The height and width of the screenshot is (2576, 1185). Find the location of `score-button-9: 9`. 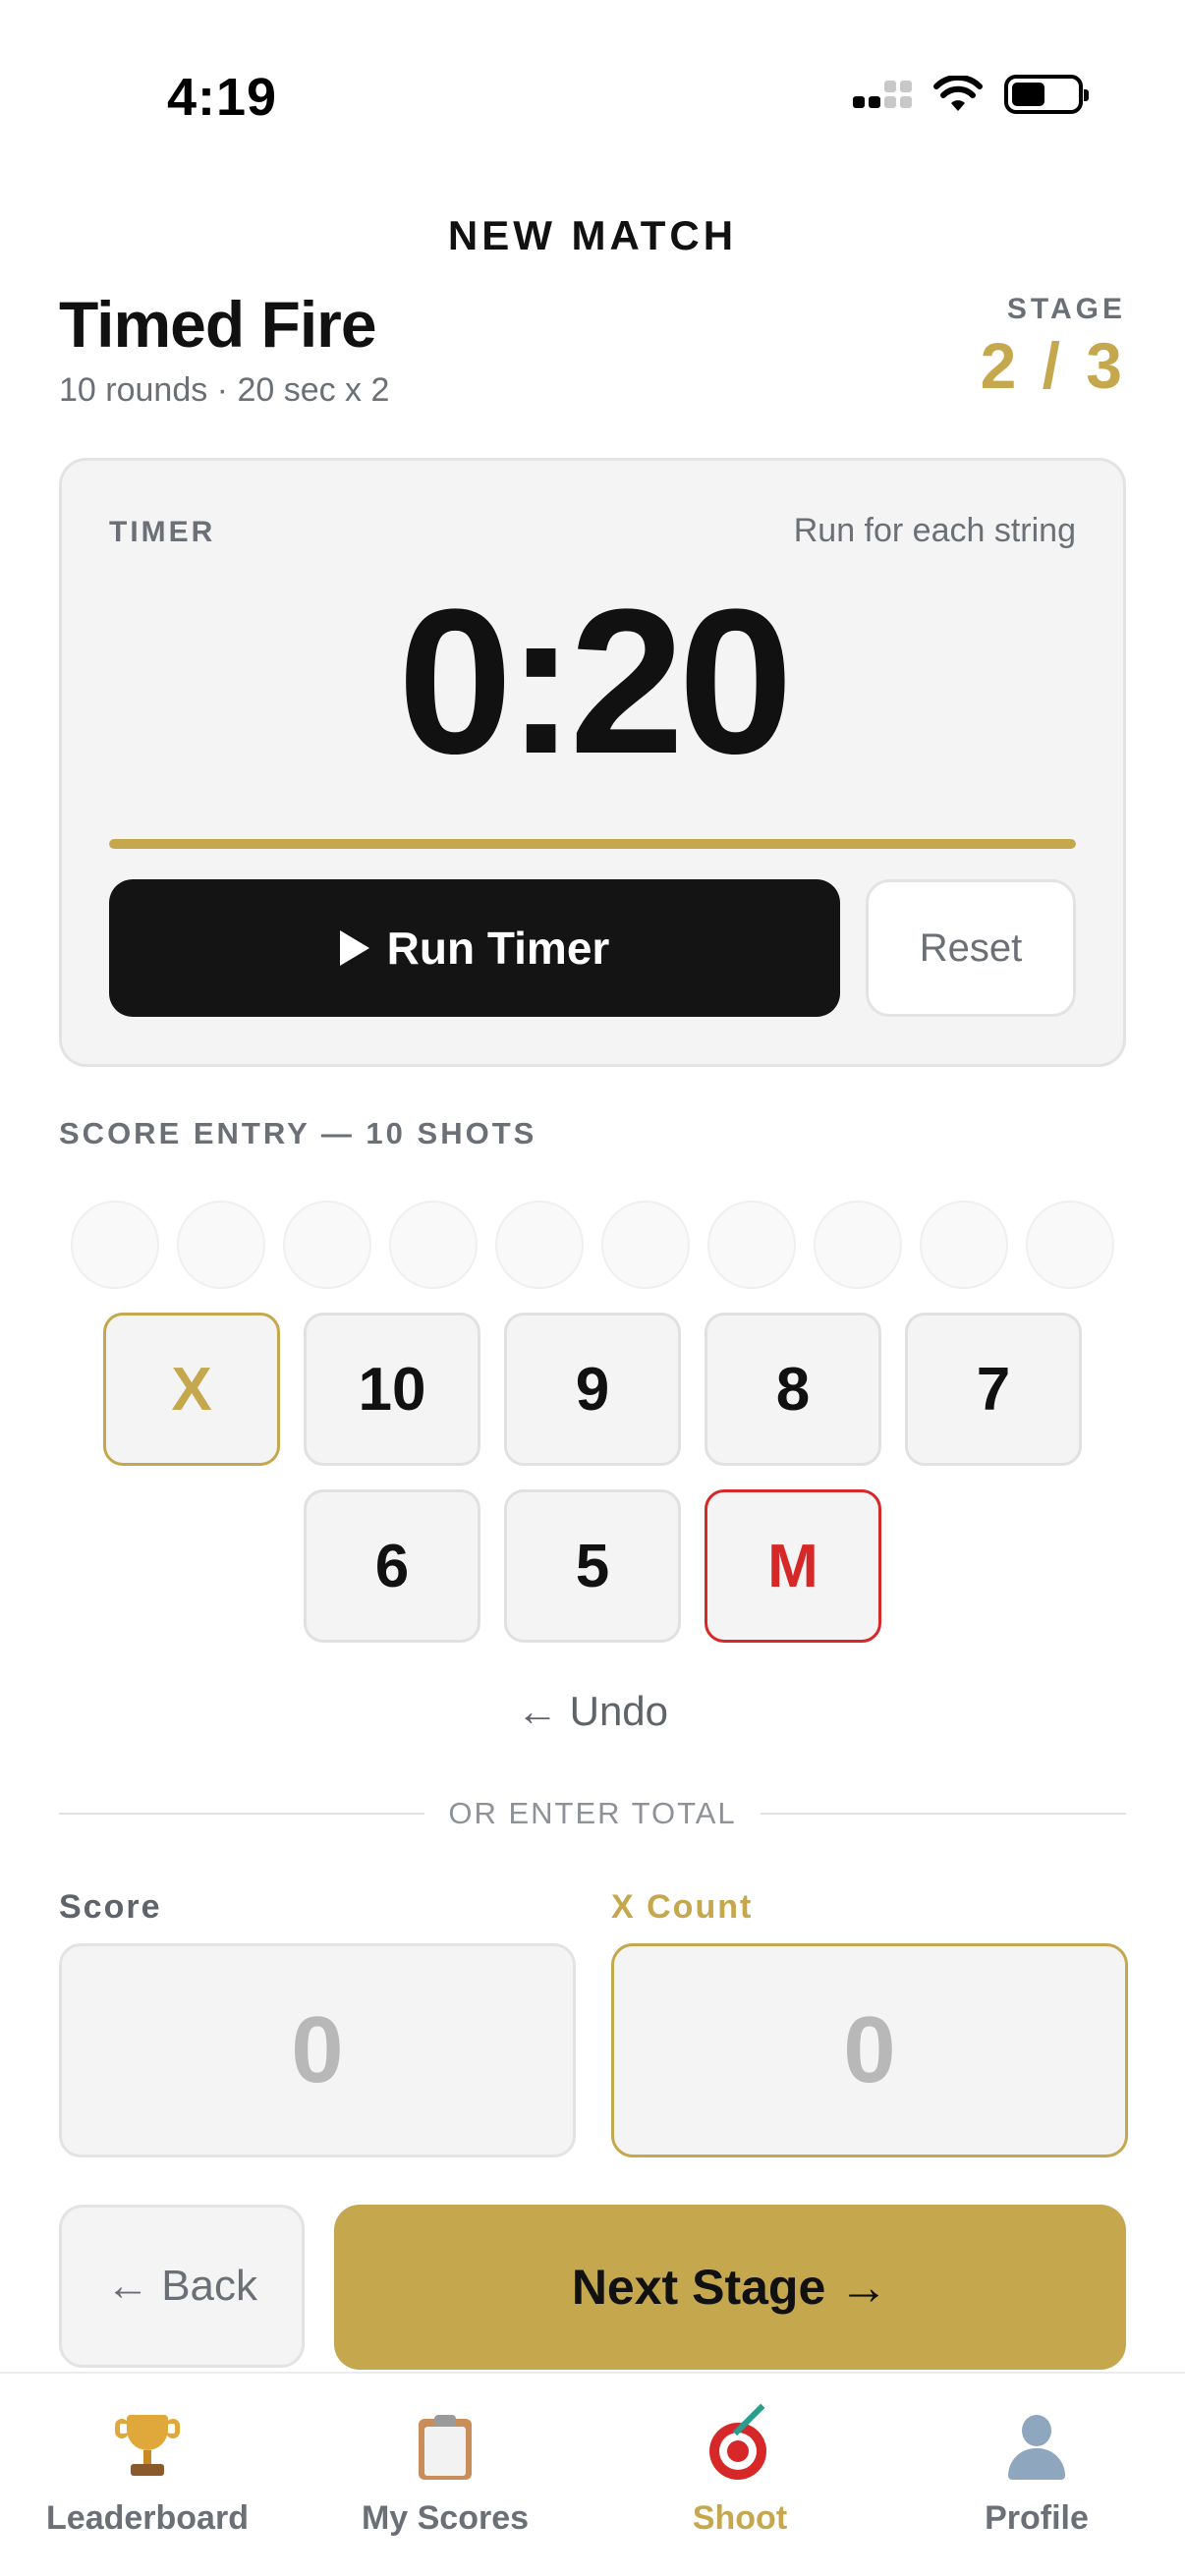

score-button-9: 9 is located at coordinates (592, 1389).